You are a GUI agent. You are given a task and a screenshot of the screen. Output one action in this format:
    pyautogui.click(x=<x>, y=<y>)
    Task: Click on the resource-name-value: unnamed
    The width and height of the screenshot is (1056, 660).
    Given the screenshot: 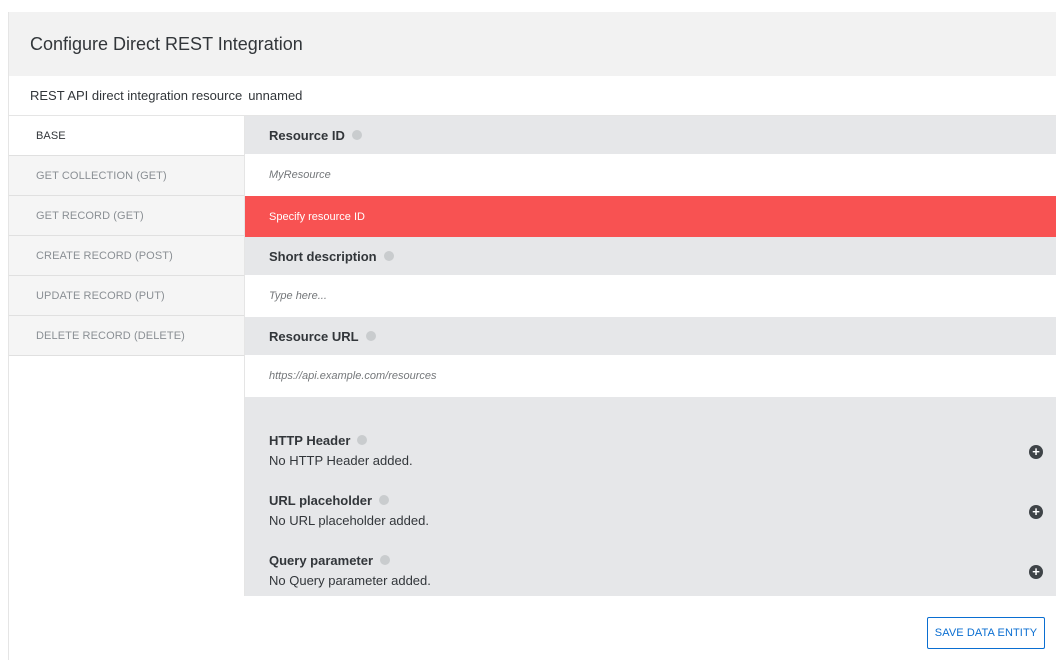 What is the action you would take?
    pyautogui.click(x=275, y=95)
    